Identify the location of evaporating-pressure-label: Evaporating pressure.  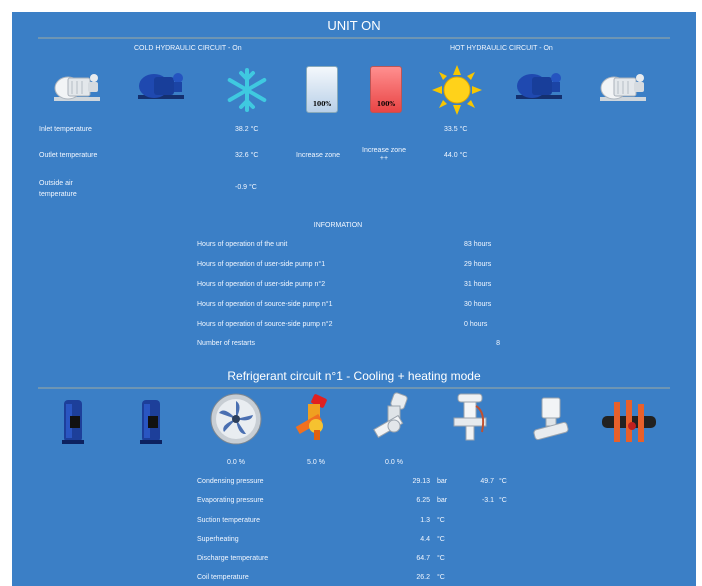
(230, 500).